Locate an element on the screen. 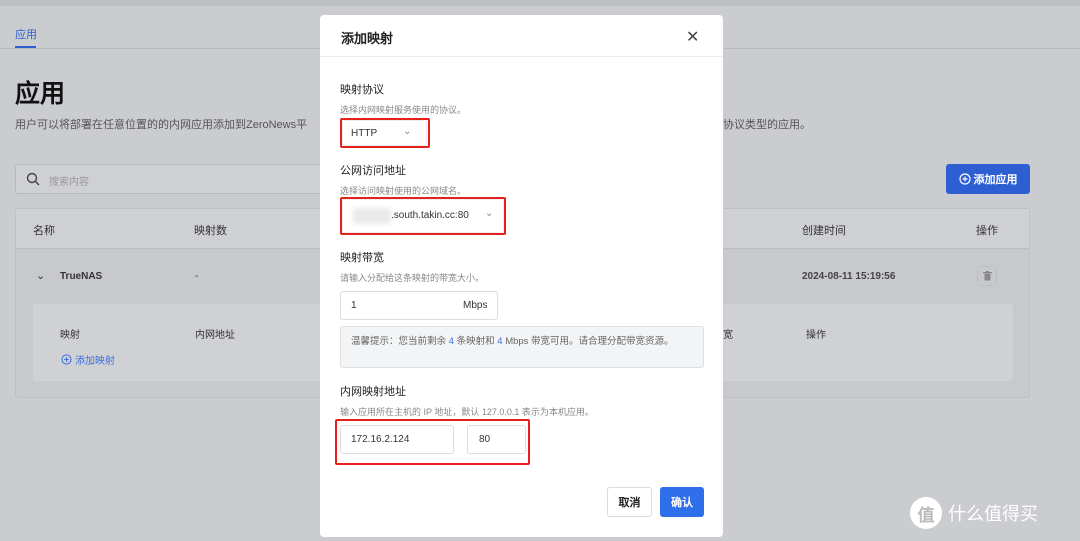 The image size is (1080, 541). bandwidth-tip: 温馨提示：您当前剩余 4 条映射和 4 Mbps 带宽可用。请合理分配带宽资源。 is located at coordinates (522, 347).